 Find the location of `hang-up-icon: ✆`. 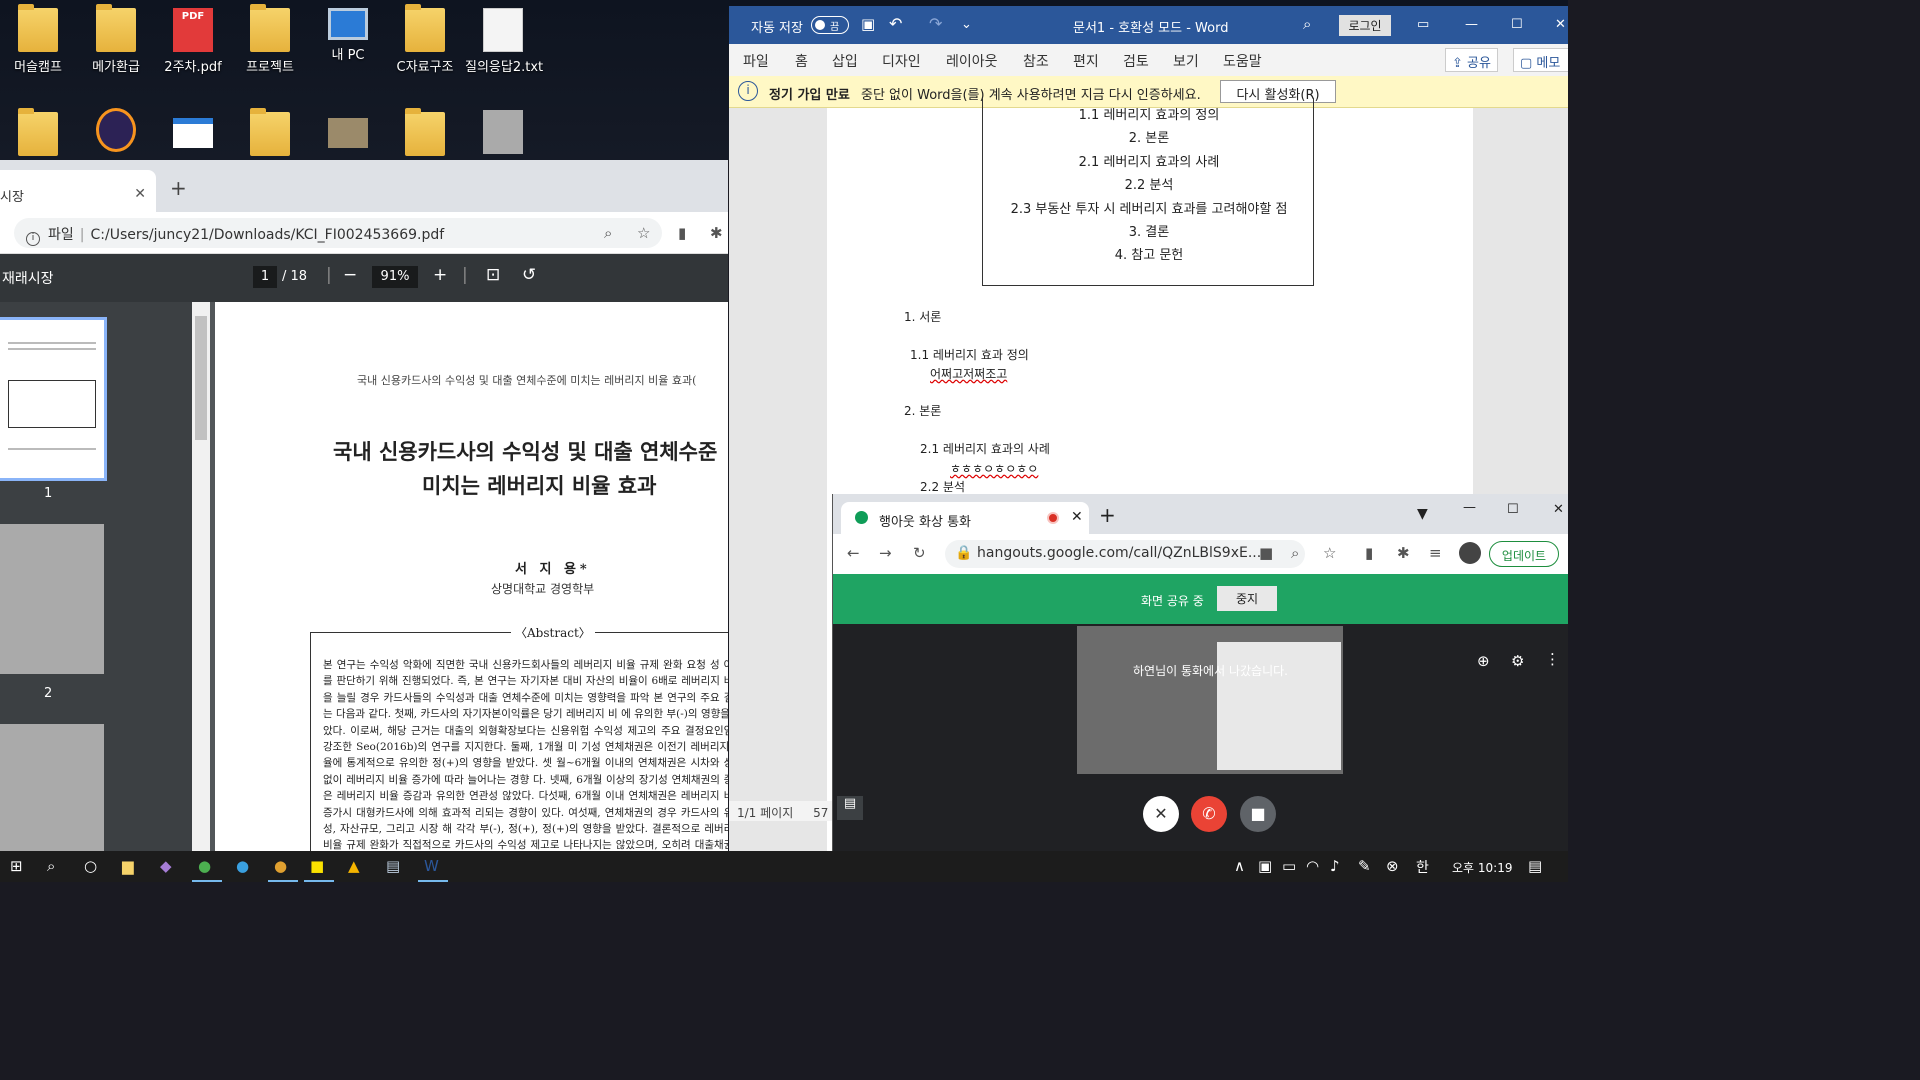

hang-up-icon: ✆ is located at coordinates (1209, 814).